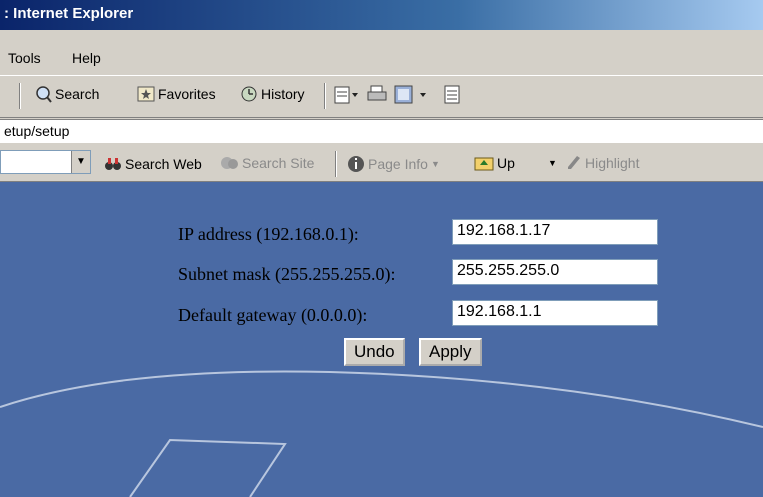 The height and width of the screenshot is (497, 763). What do you see at coordinates (283, 94) in the screenshot?
I see `history-button-label: History` at bounding box center [283, 94].